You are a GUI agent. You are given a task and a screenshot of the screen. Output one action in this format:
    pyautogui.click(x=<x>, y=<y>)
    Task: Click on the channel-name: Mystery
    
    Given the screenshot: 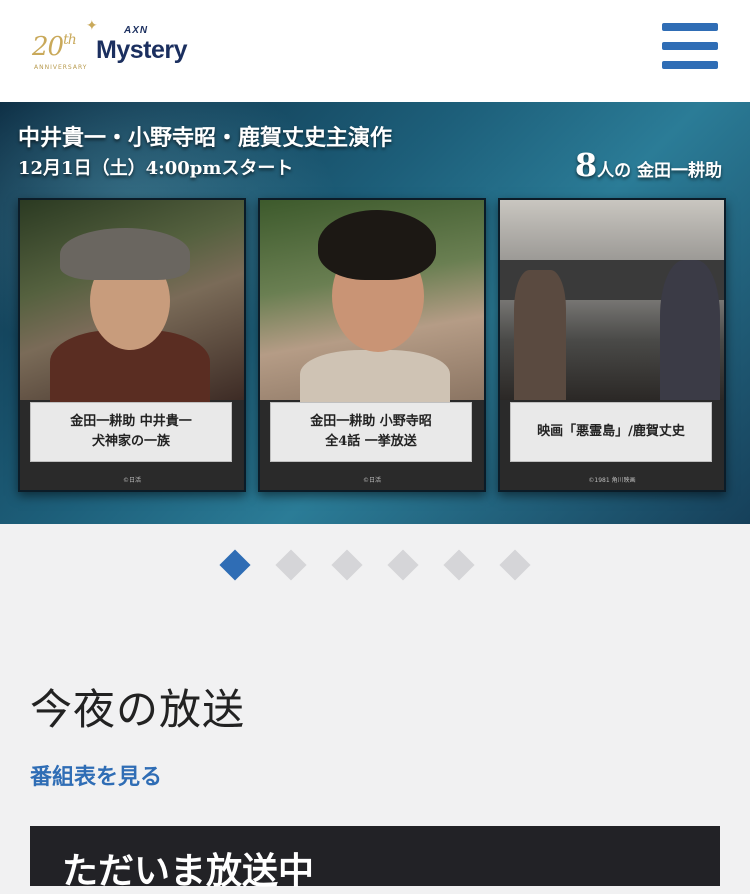 What is the action you would take?
    pyautogui.click(x=142, y=50)
    